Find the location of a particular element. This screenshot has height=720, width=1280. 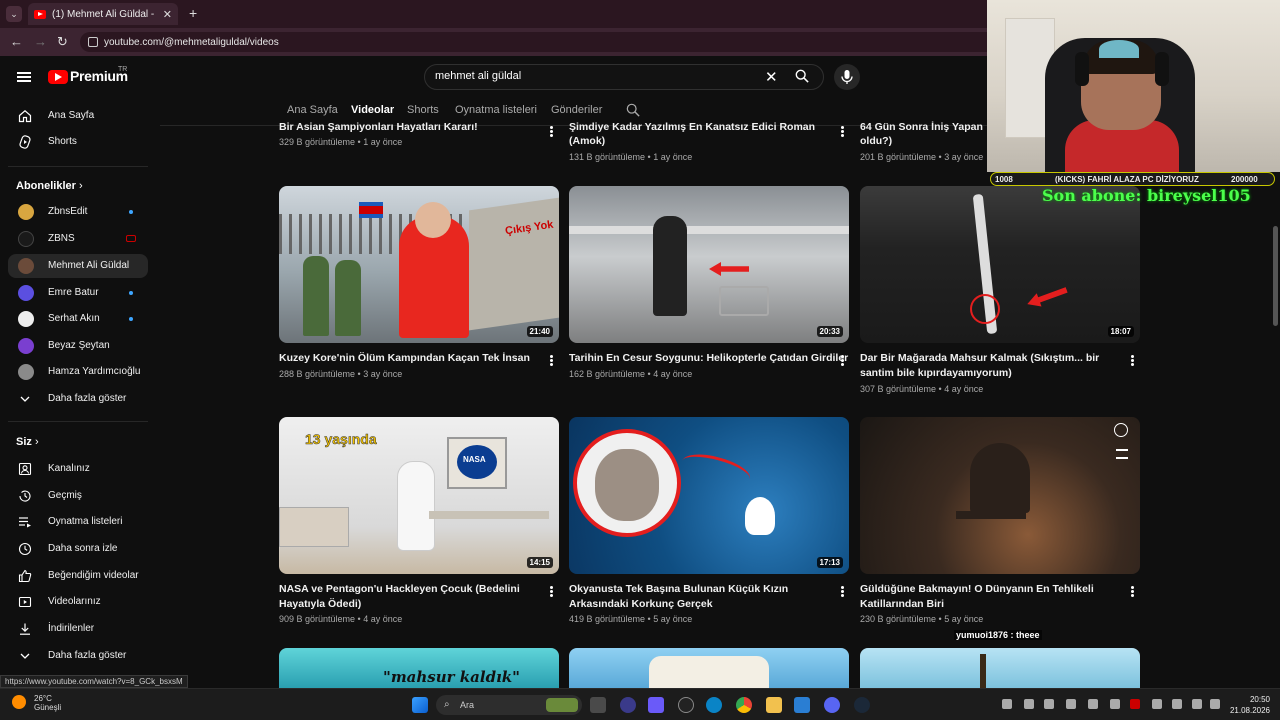

tab-shorts: Shorts is located at coordinates (423, 110).